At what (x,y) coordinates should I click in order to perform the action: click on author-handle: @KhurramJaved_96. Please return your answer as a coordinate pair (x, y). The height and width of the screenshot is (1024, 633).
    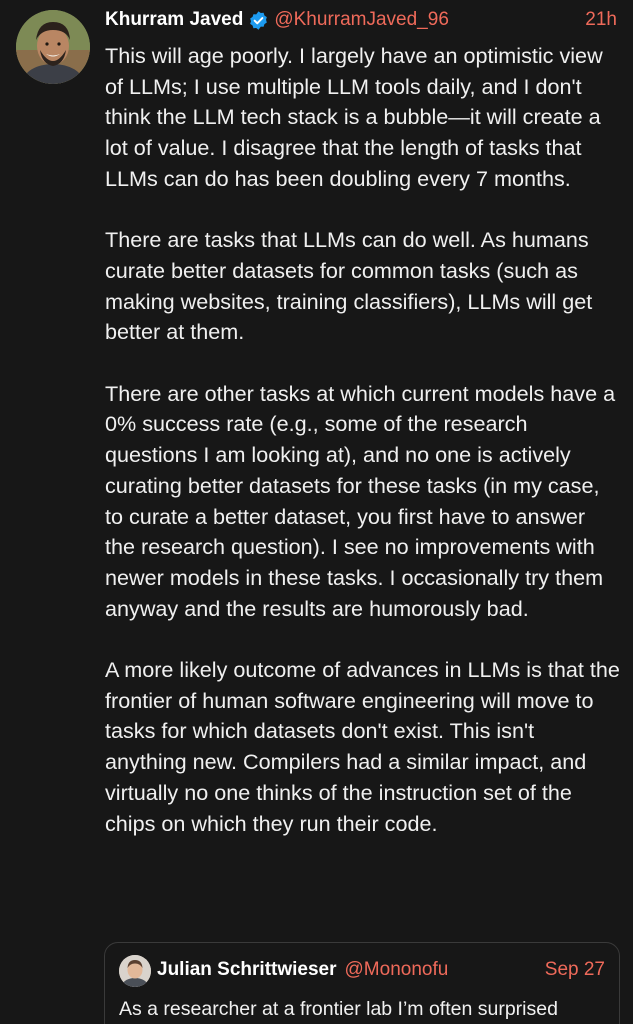
    Looking at the image, I should click on (361, 20).